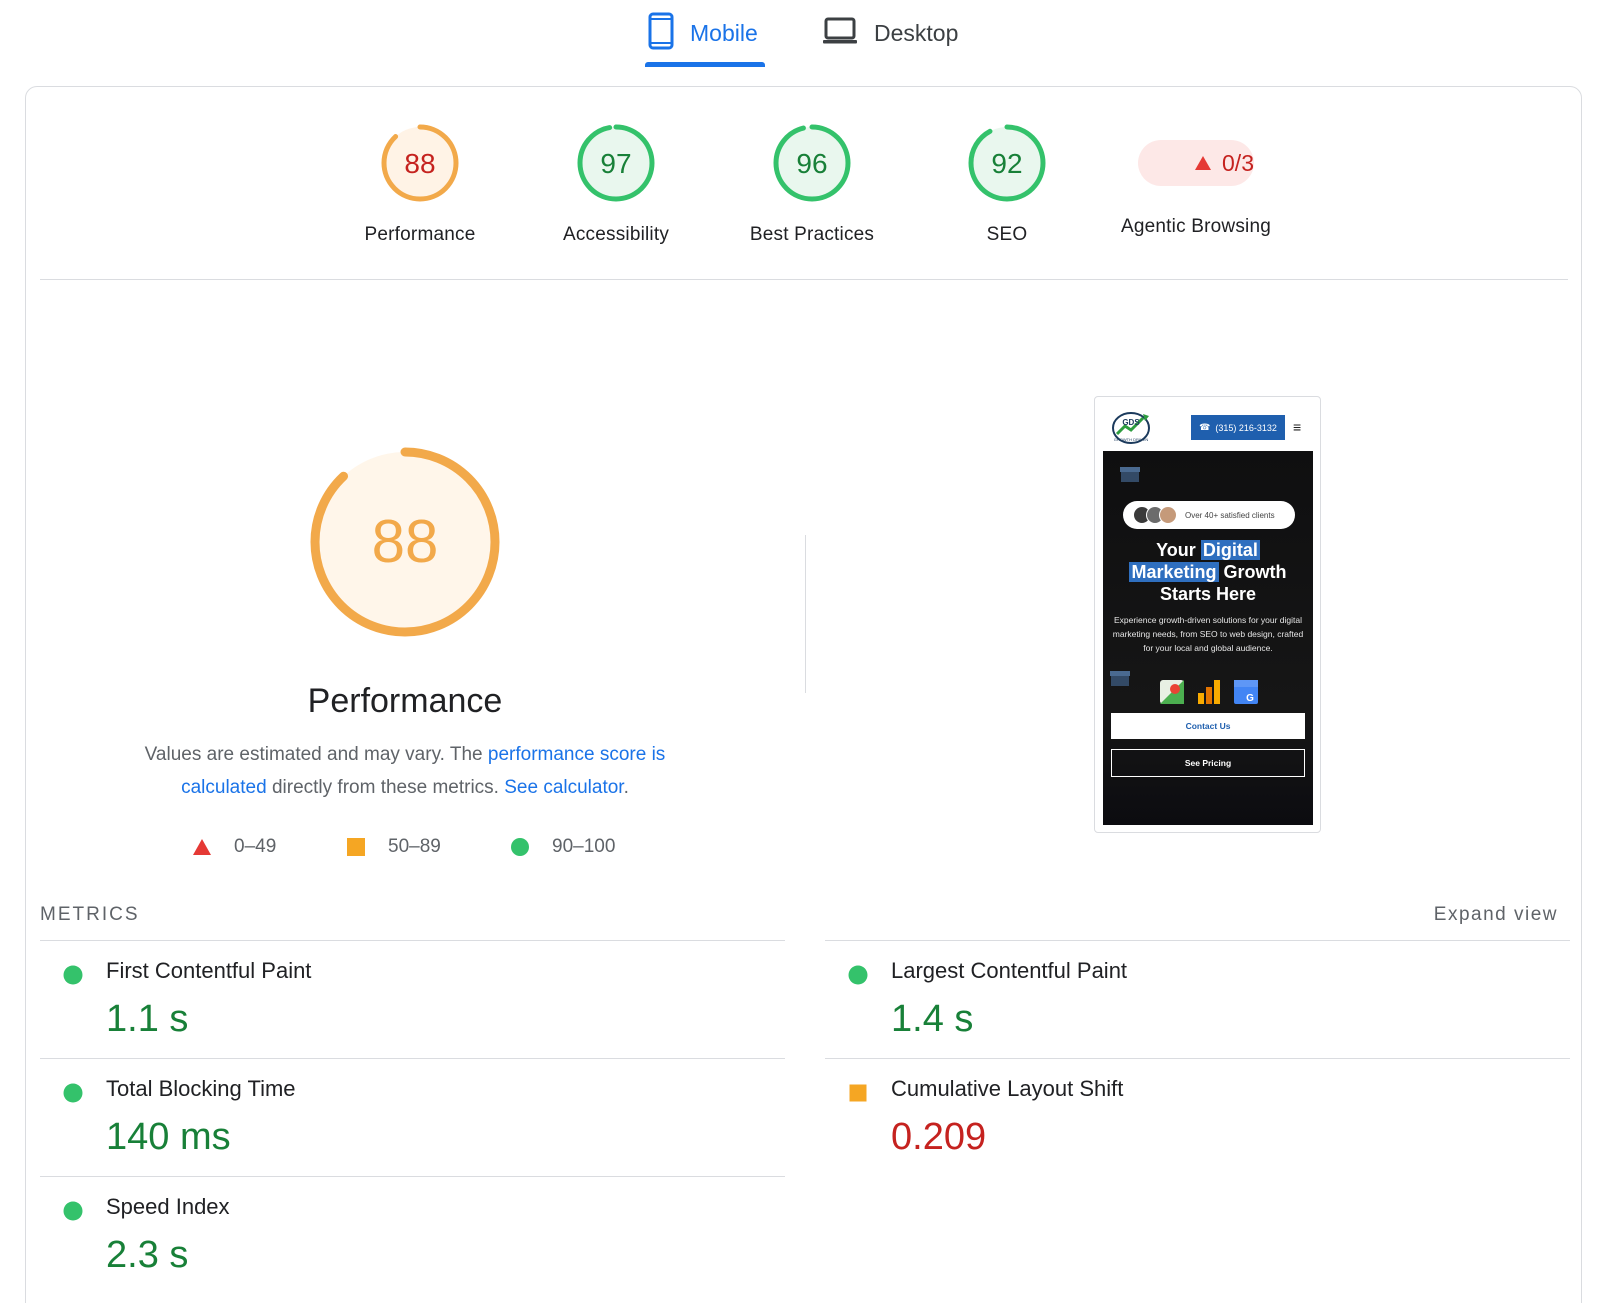  I want to click on gauge-performance-label: Performance, so click(420, 234).